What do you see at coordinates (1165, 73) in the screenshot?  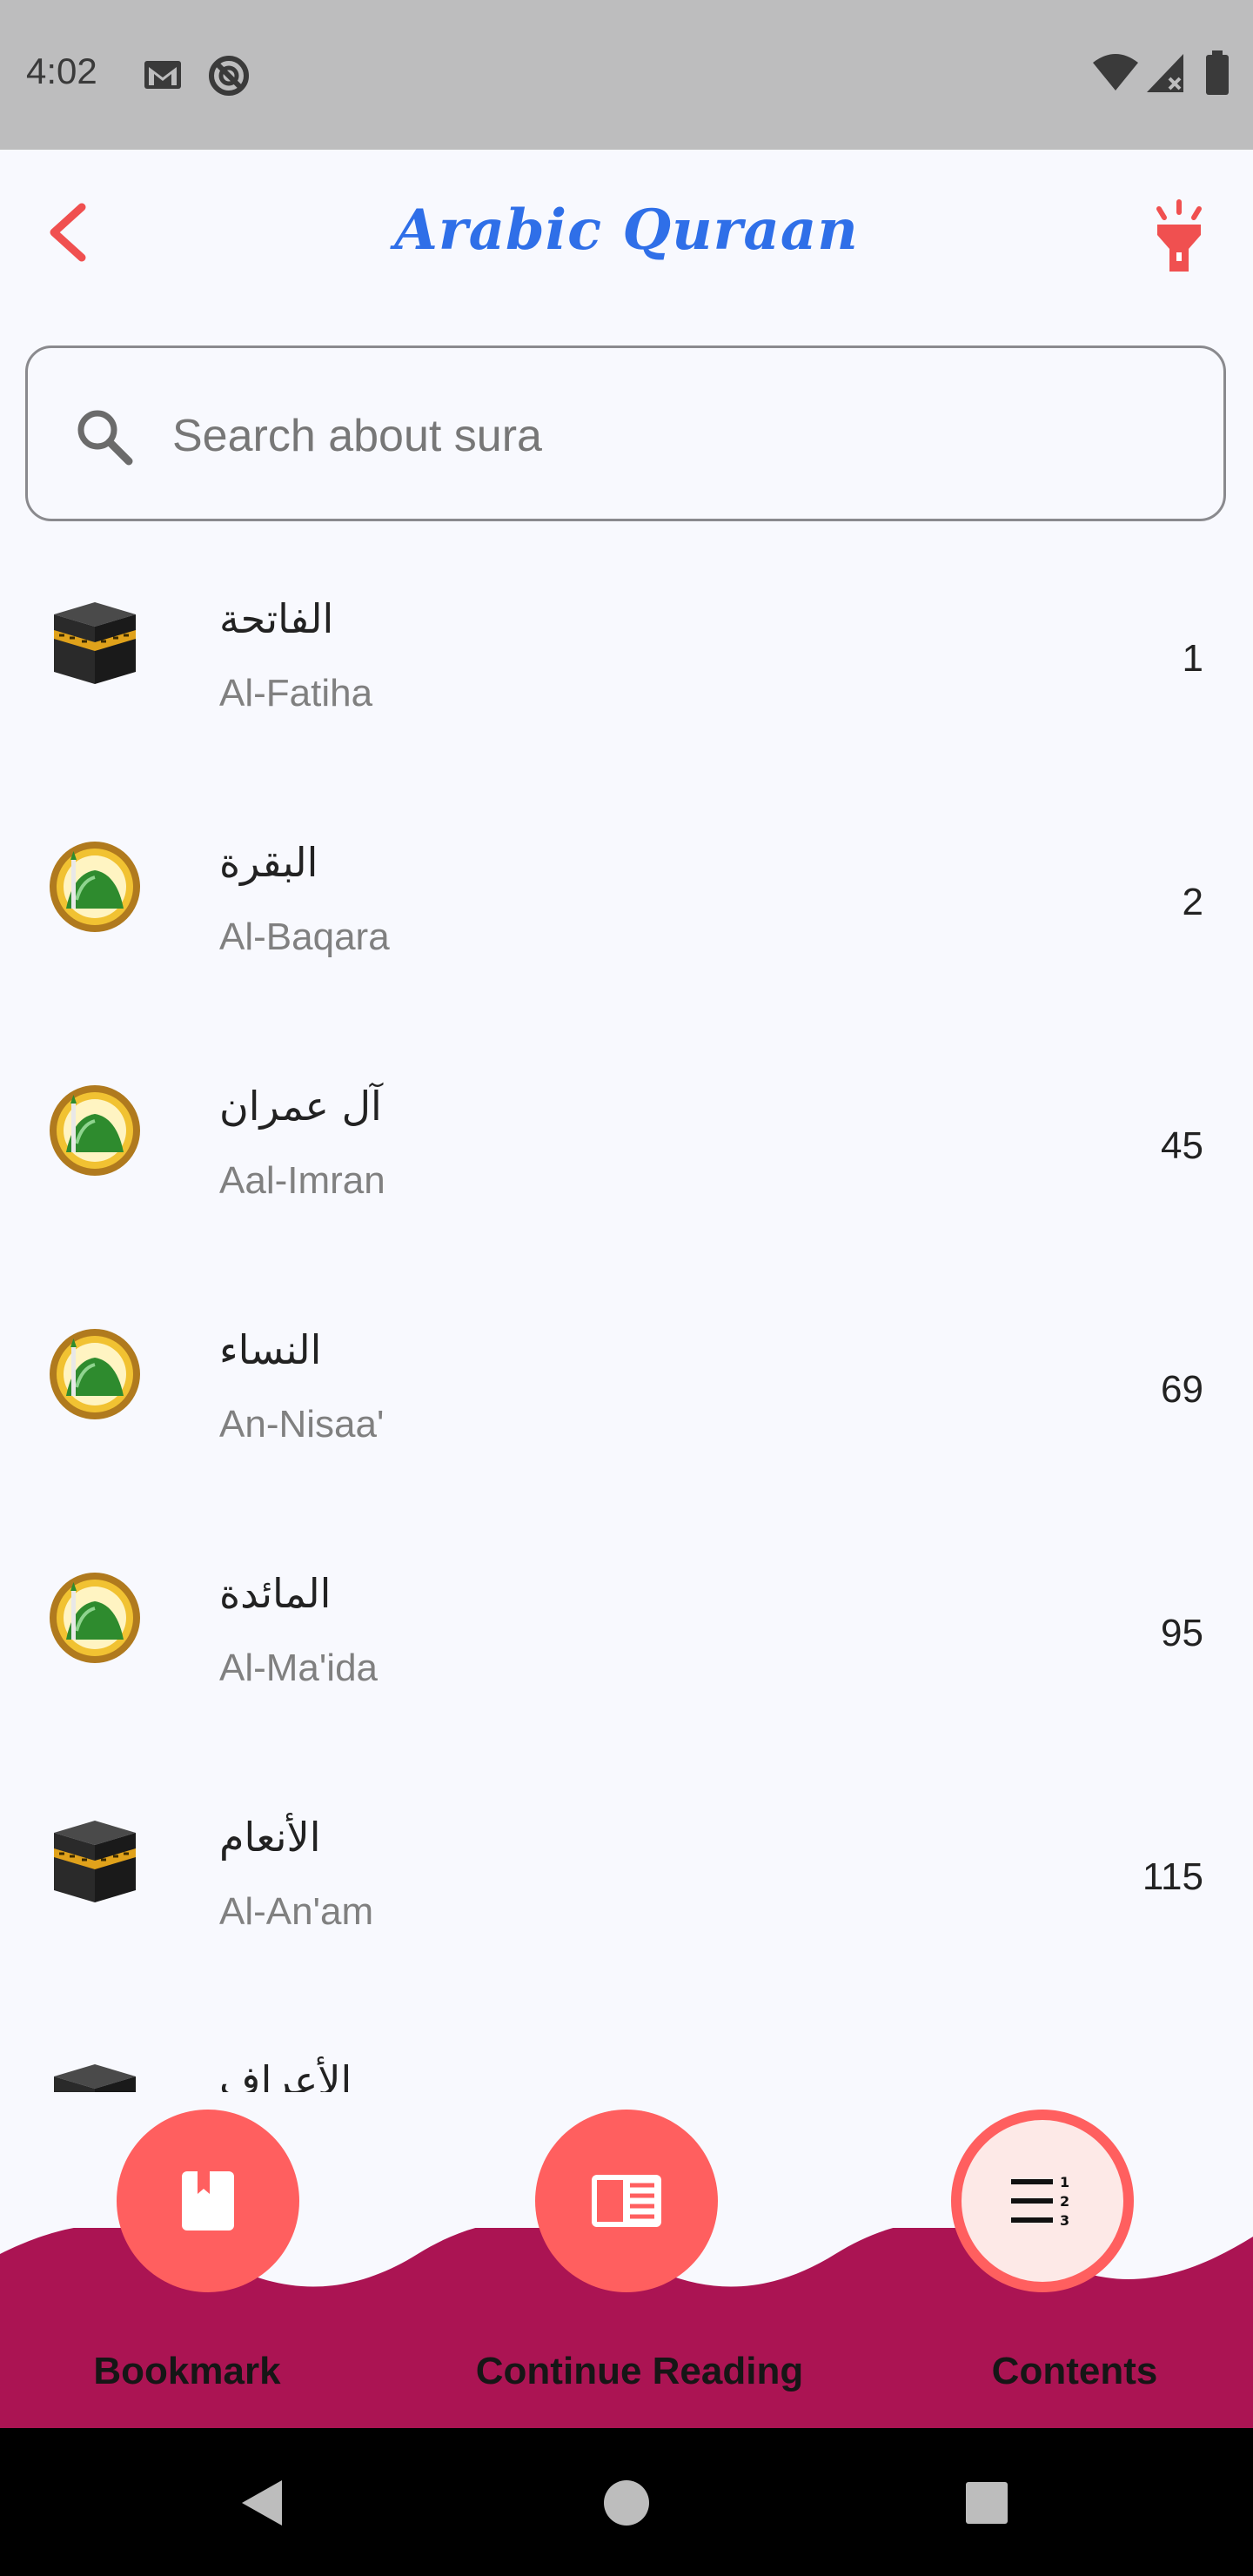 I see `signal-icon` at bounding box center [1165, 73].